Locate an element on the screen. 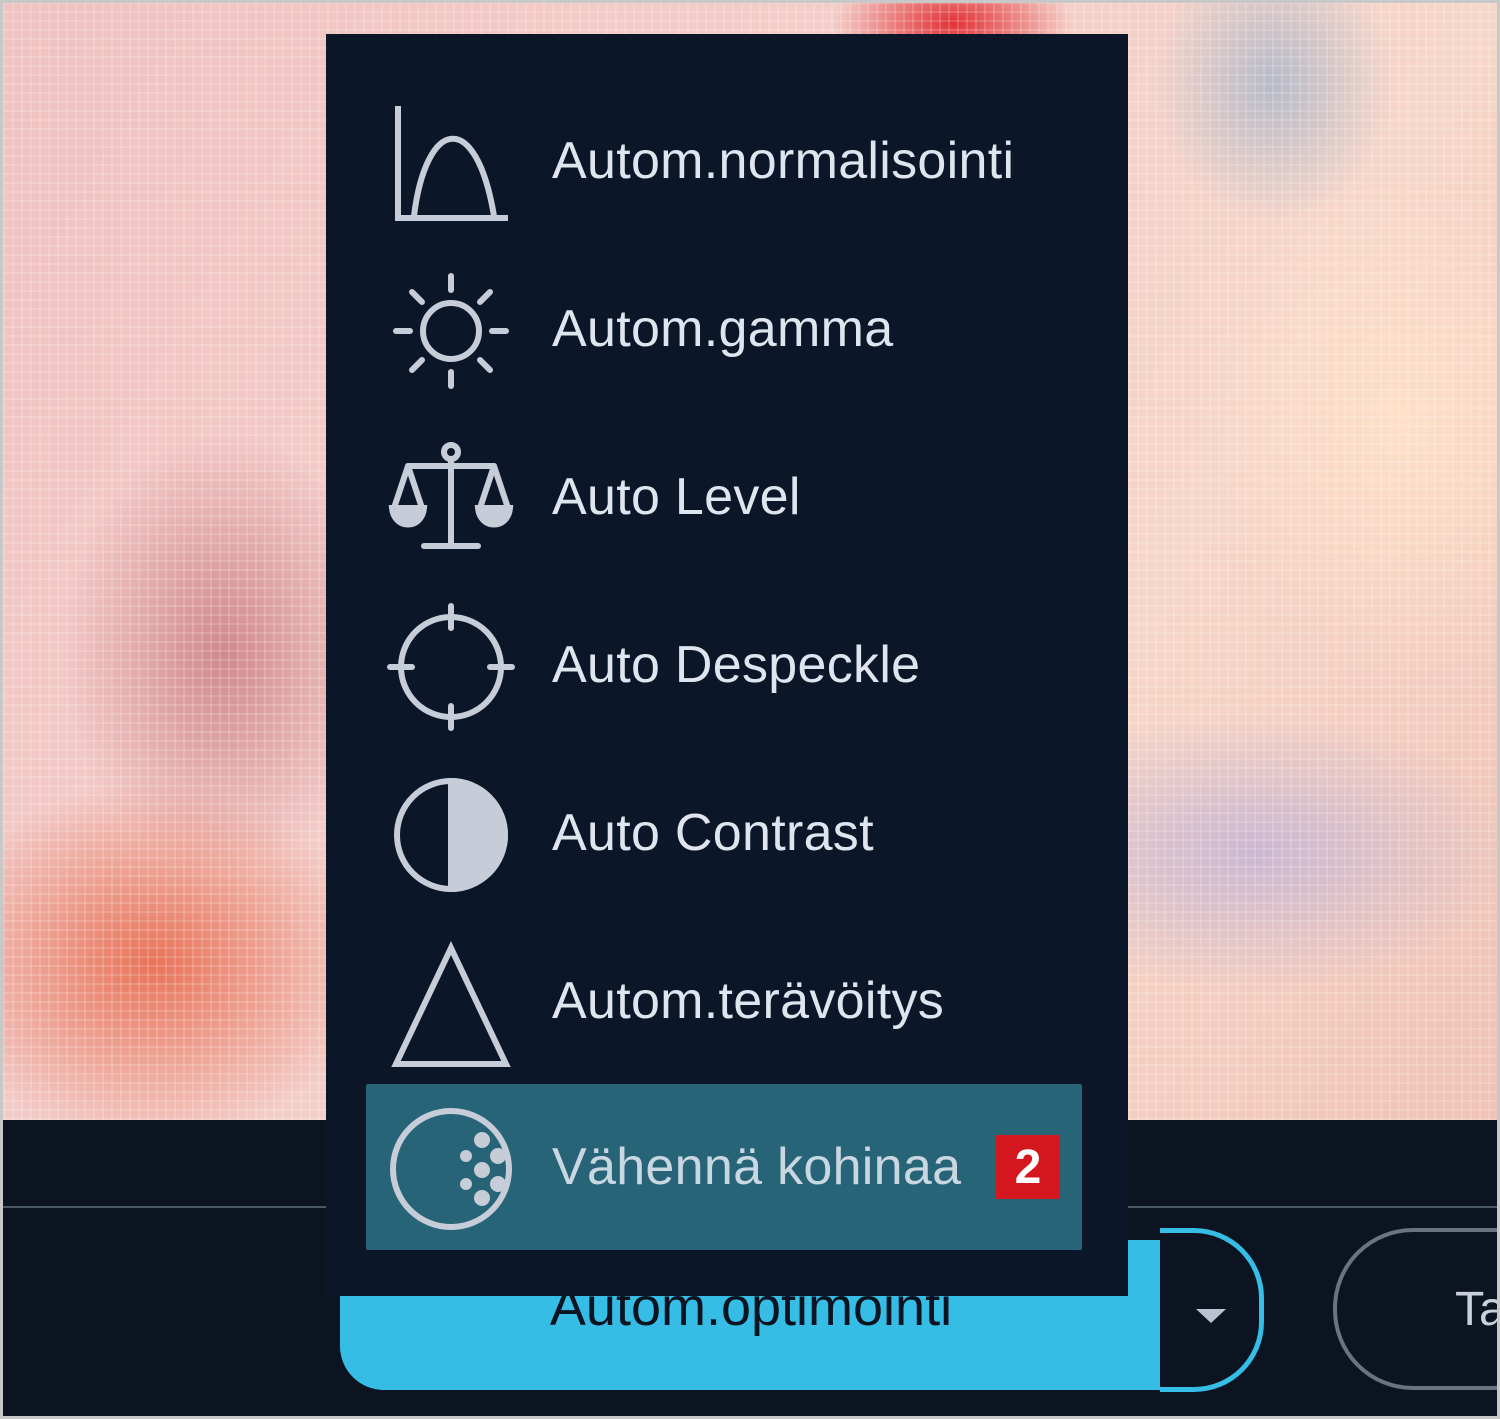  menu-item-auto-level: Auto Level is located at coordinates (724, 497).